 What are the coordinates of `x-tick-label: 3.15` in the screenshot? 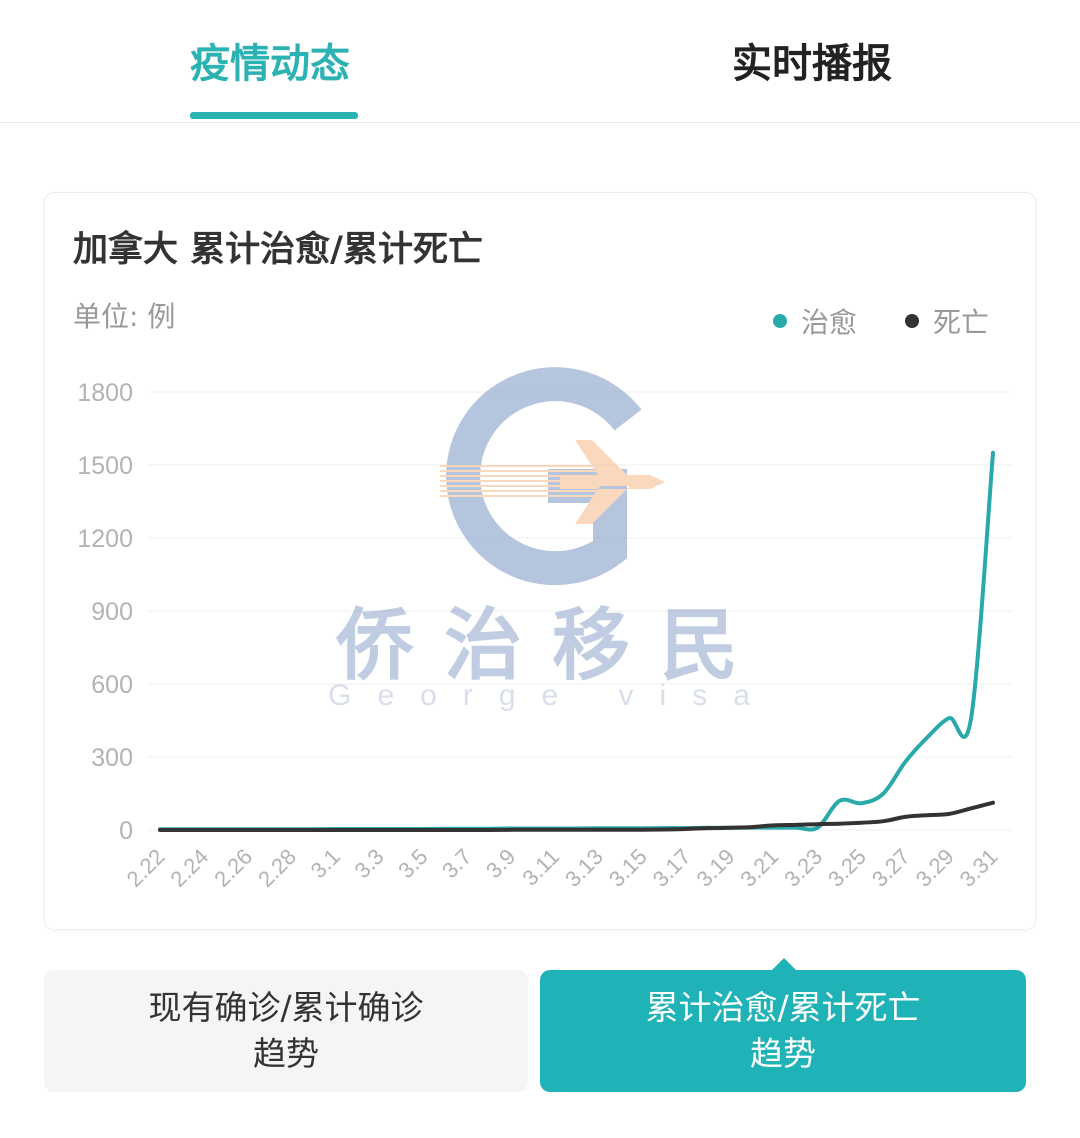 It's located at (628, 868).